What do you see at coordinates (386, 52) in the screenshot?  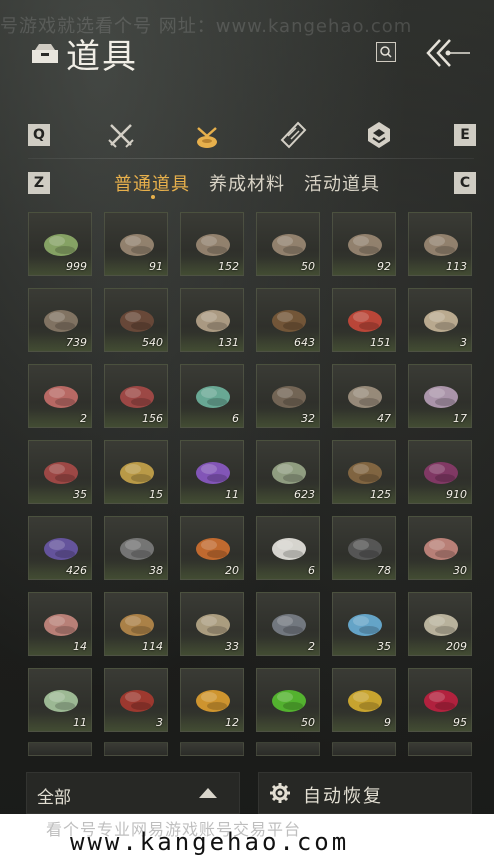 I see `search-button` at bounding box center [386, 52].